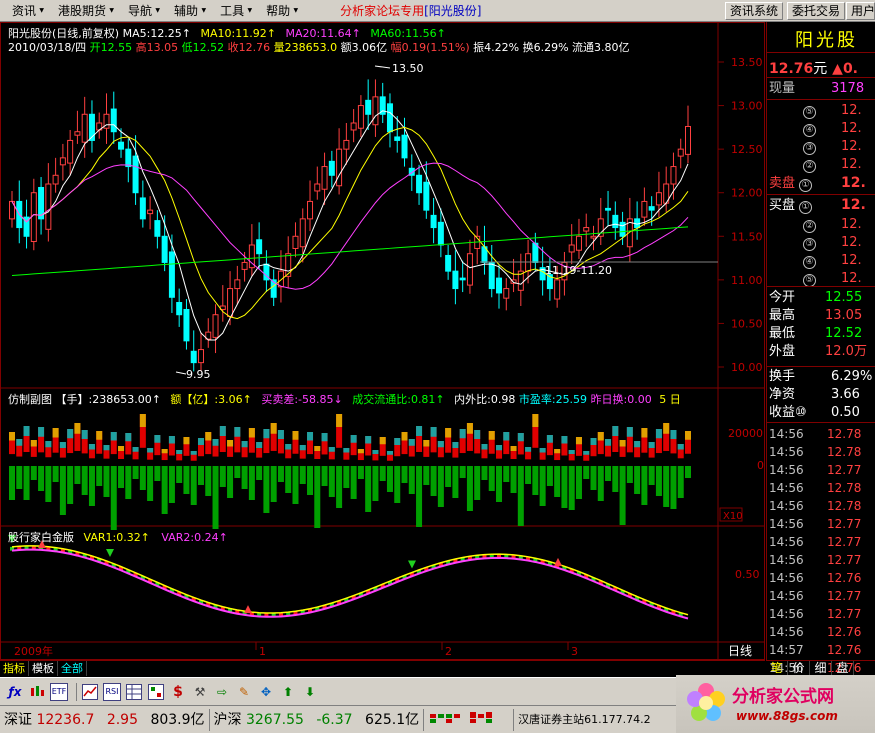 The width and height of the screenshot is (875, 733). Describe the element at coordinates (134, 692) in the screenshot. I see `table-icon` at that location.